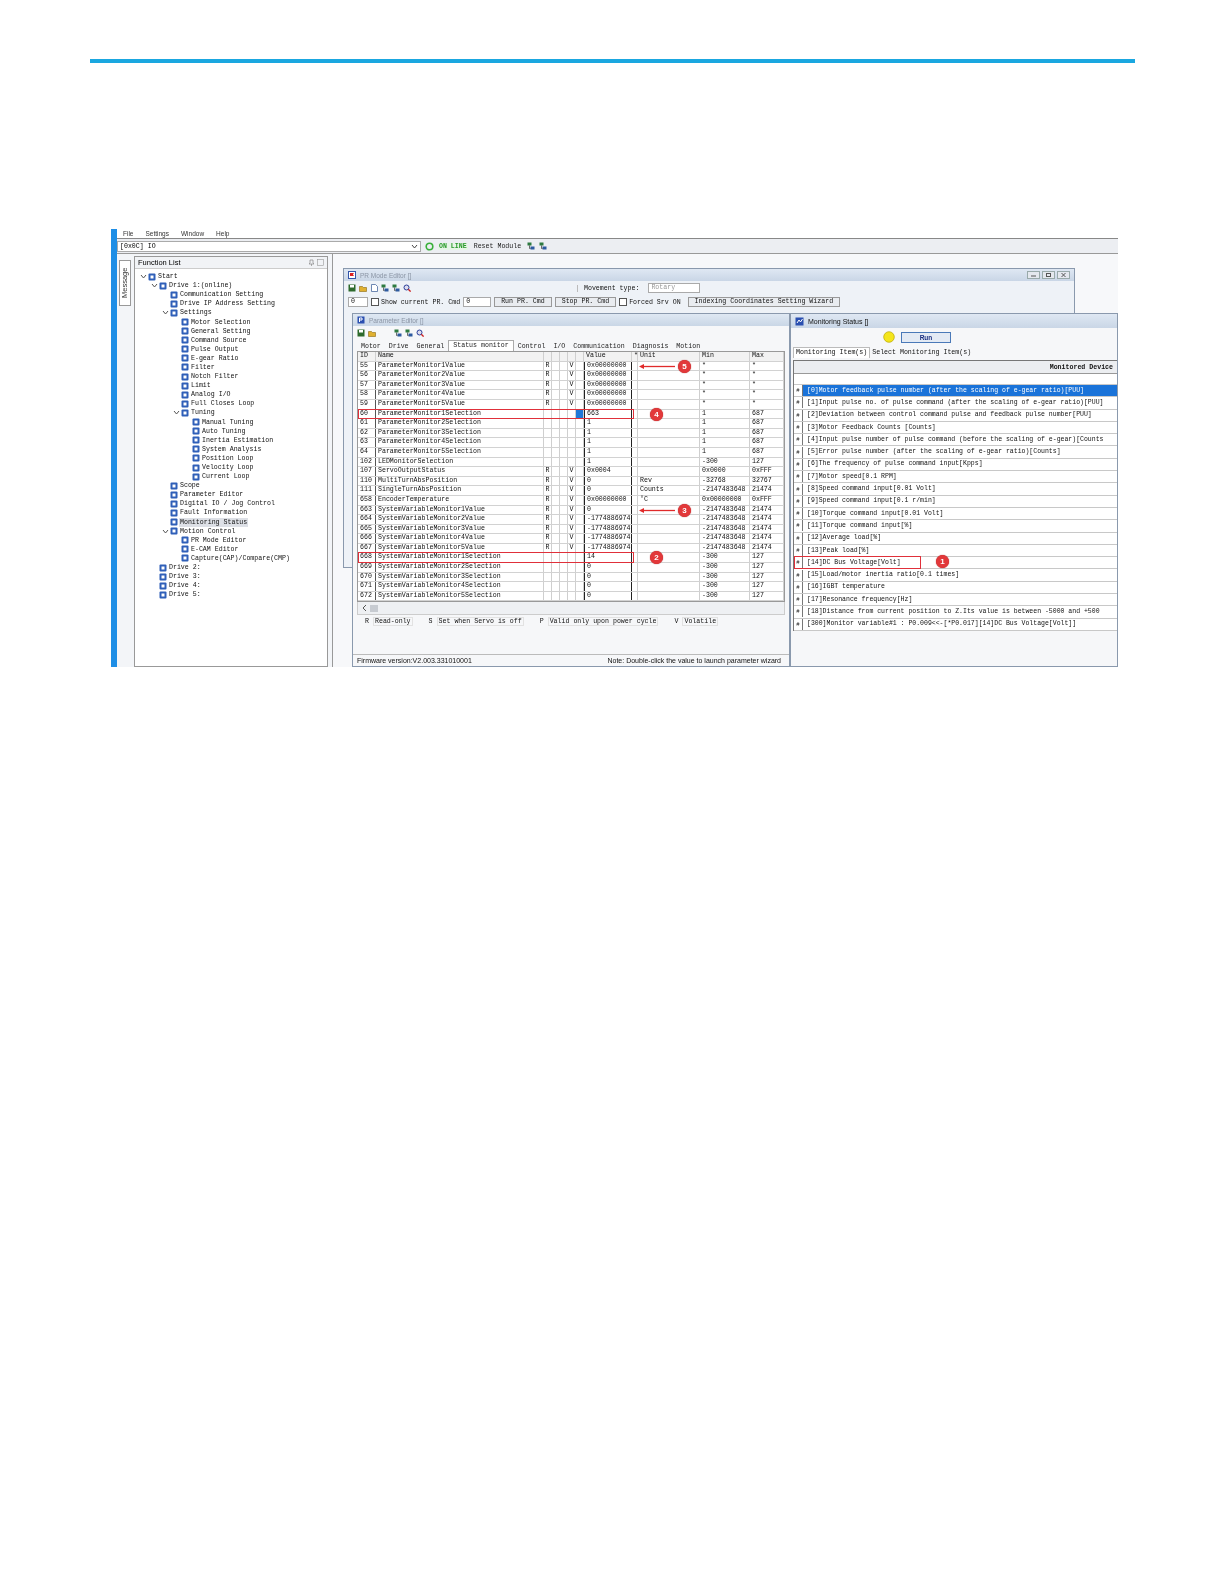 This screenshot has width=1224, height=1584. I want to click on indicator-light-icon, so click(889, 337).